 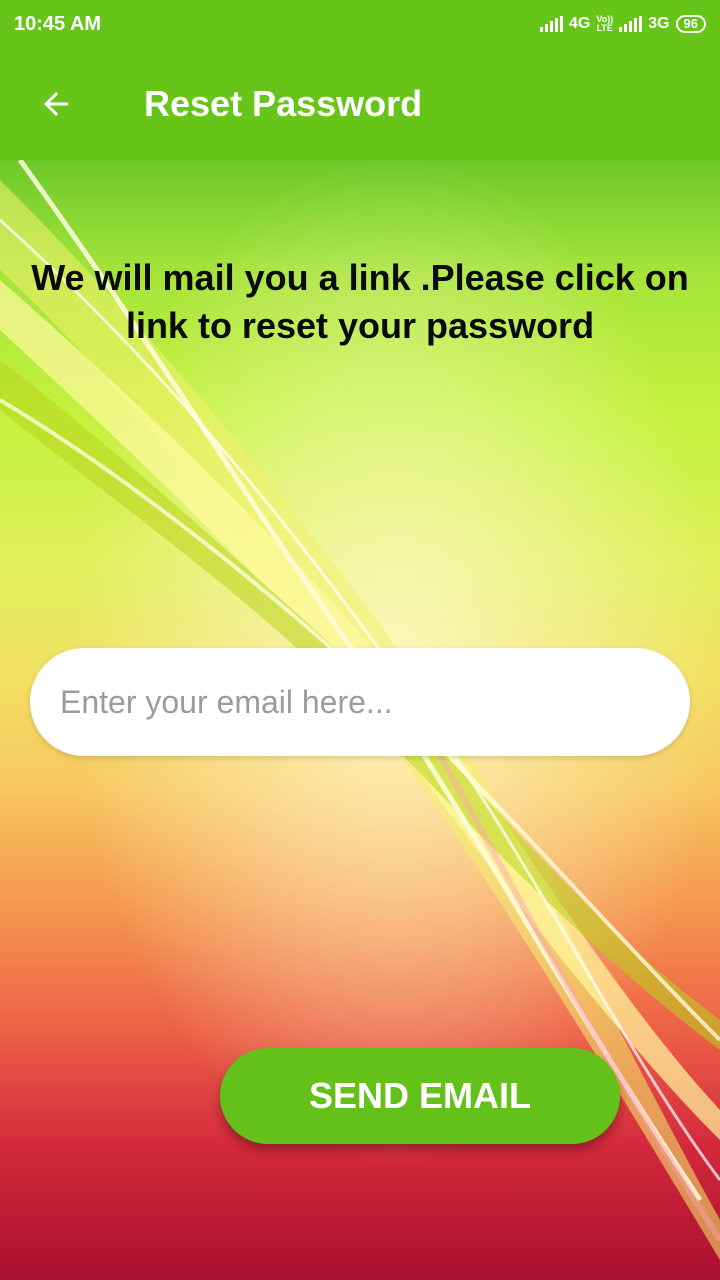 What do you see at coordinates (690, 24) in the screenshot?
I see `battery-icon: 96` at bounding box center [690, 24].